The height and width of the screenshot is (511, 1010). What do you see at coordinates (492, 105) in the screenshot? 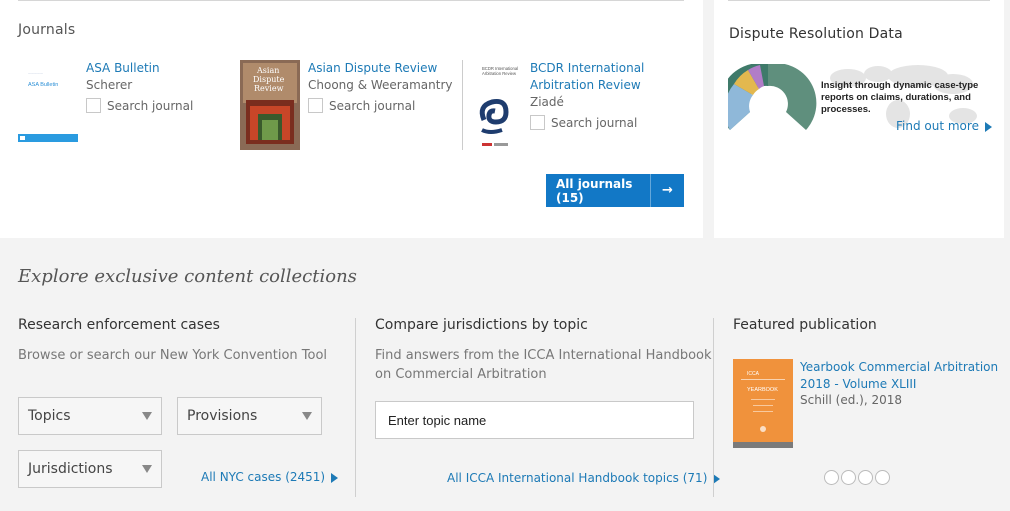
I see `bcdr-cover: BCDR International Arbitration Review` at bounding box center [492, 105].